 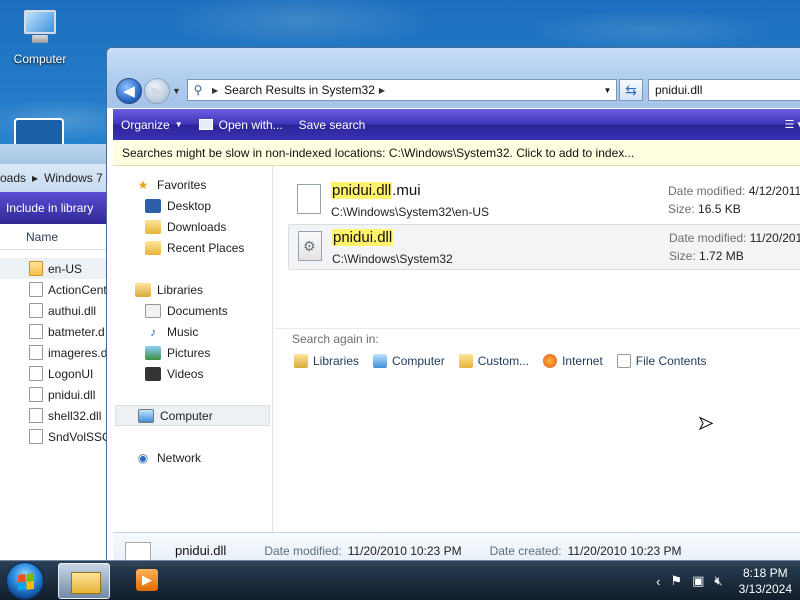 I want to click on nav-documents: Documents, so click(x=192, y=310).